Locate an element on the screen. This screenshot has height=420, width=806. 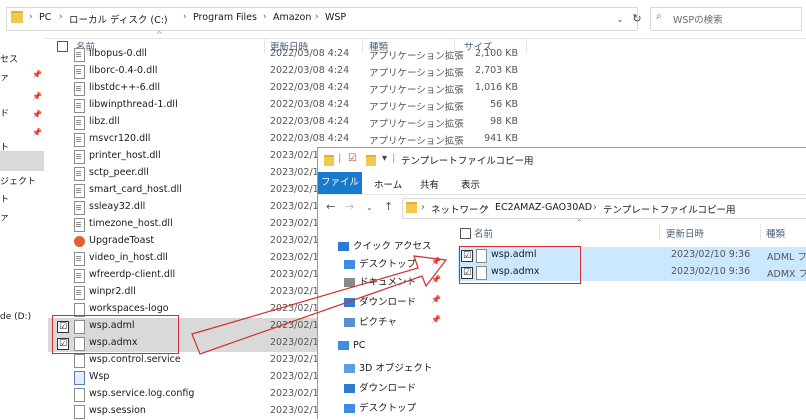
file-row: video_in_host.dll 2023/02/1( is located at coordinates (193, 258).